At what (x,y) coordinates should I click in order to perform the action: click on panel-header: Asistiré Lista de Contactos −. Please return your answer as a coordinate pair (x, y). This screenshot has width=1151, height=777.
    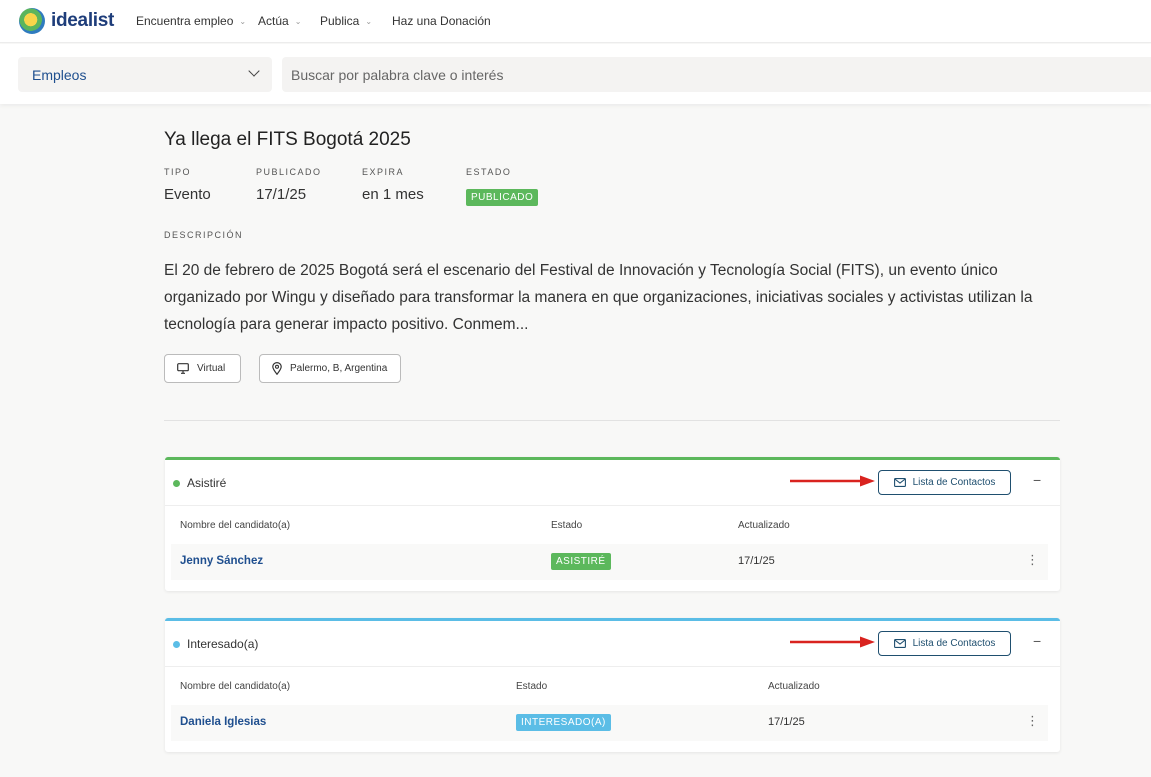
    Looking at the image, I should click on (612, 483).